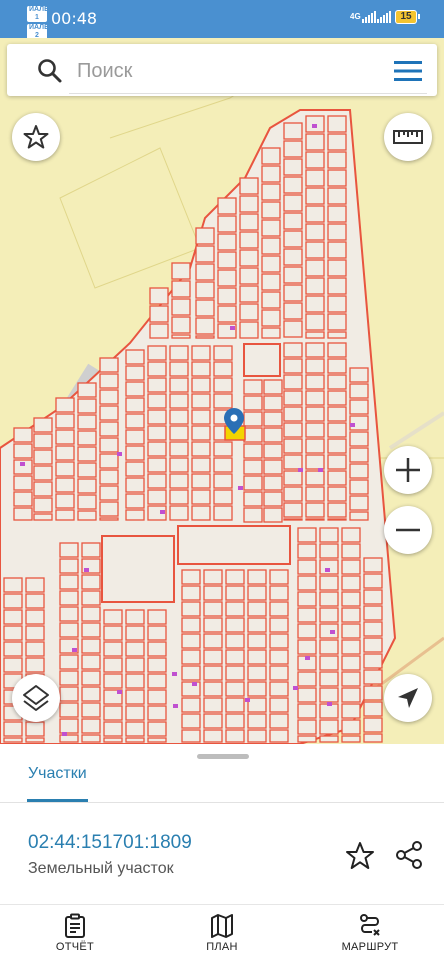  Describe the element at coordinates (219, 71) in the screenshot. I see `search-input` at that location.